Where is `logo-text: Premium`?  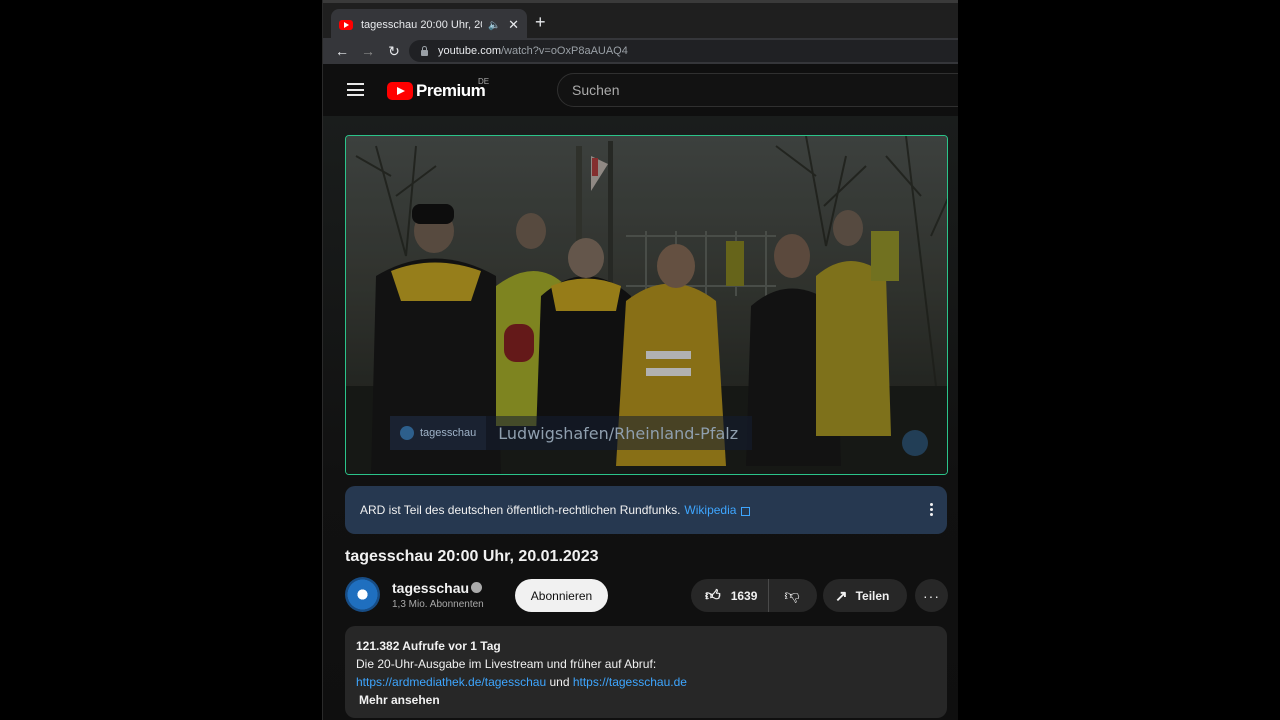 logo-text: Premium is located at coordinates (451, 90).